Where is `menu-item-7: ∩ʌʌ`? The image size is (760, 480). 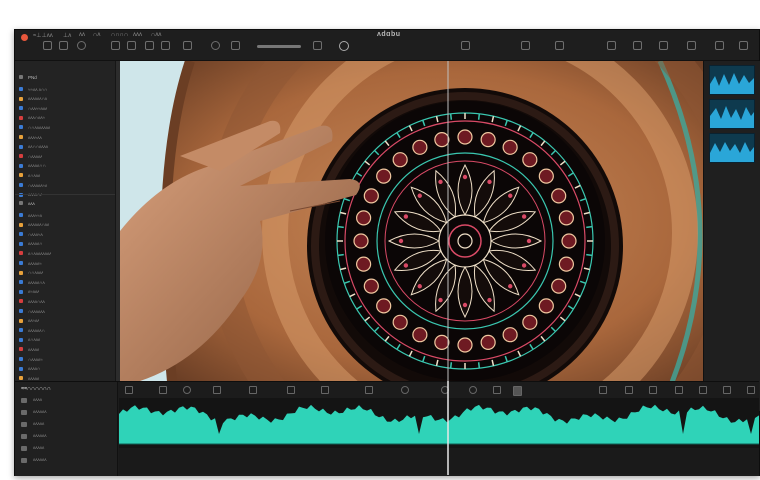
menu-item-7: ∩ʌʌ is located at coordinates (156, 35).